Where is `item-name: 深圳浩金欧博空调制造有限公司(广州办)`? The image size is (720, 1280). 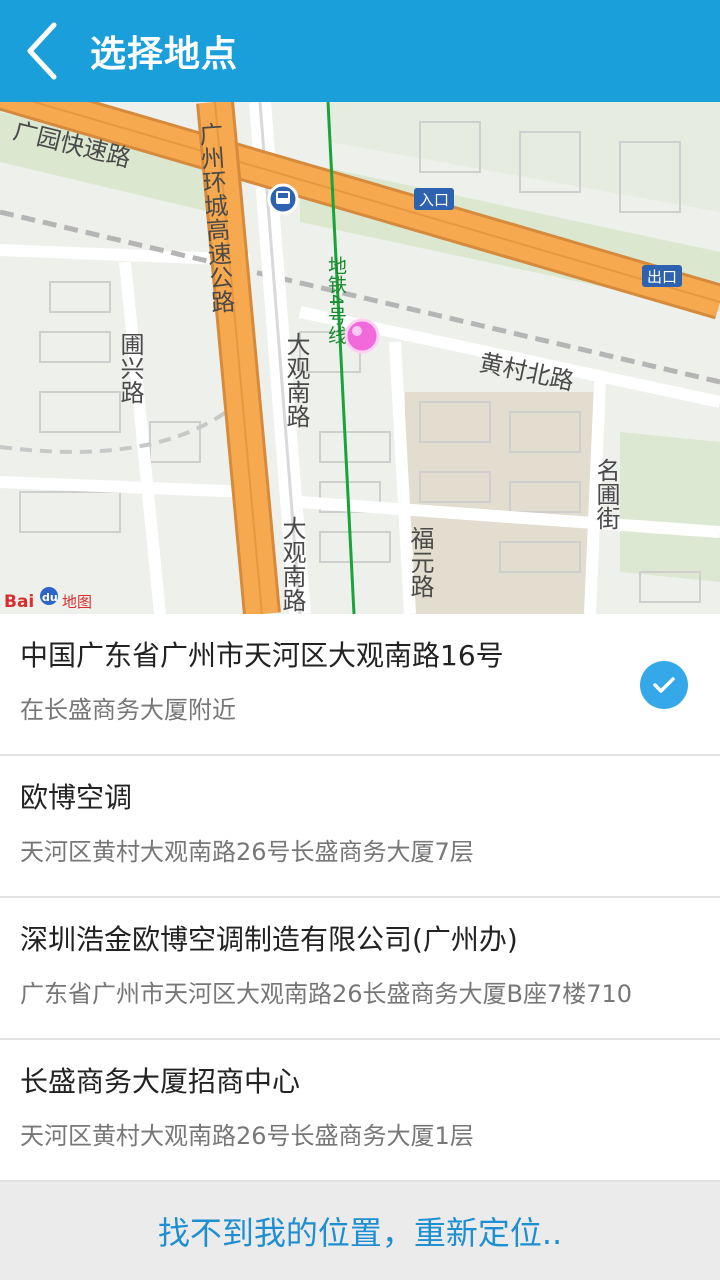
item-name: 深圳浩金欧博空调制造有限公司(广州办) is located at coordinates (269, 939).